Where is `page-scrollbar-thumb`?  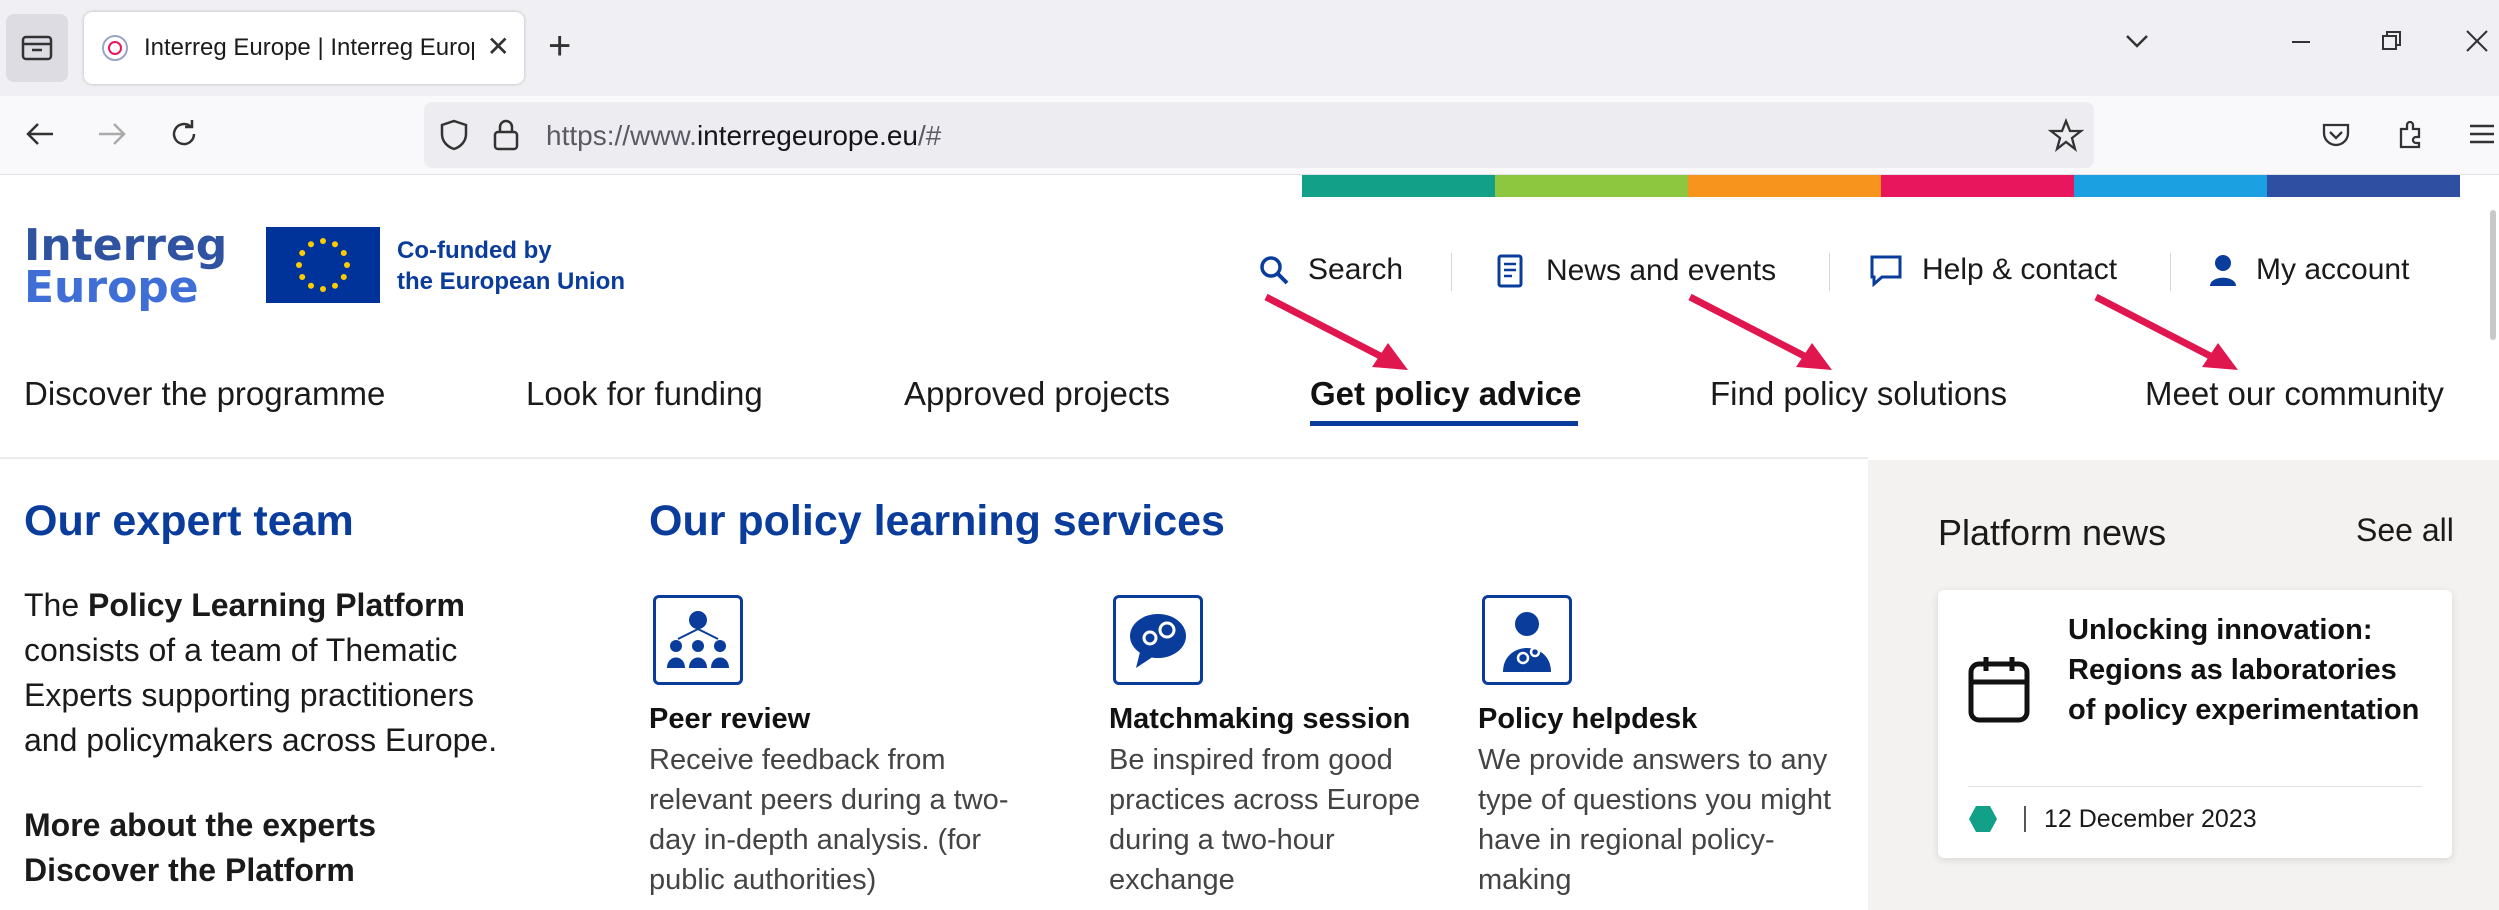
page-scrollbar-thumb is located at coordinates (2493, 275).